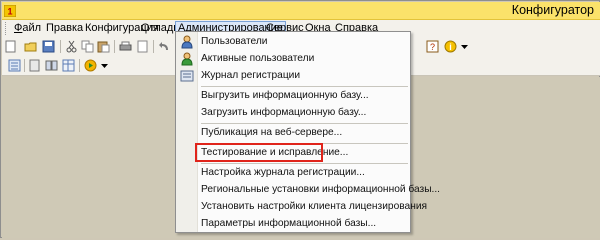 This screenshot has width=600, height=240. What do you see at coordinates (187, 76) in the screenshot?
I see `log-icon` at bounding box center [187, 76].